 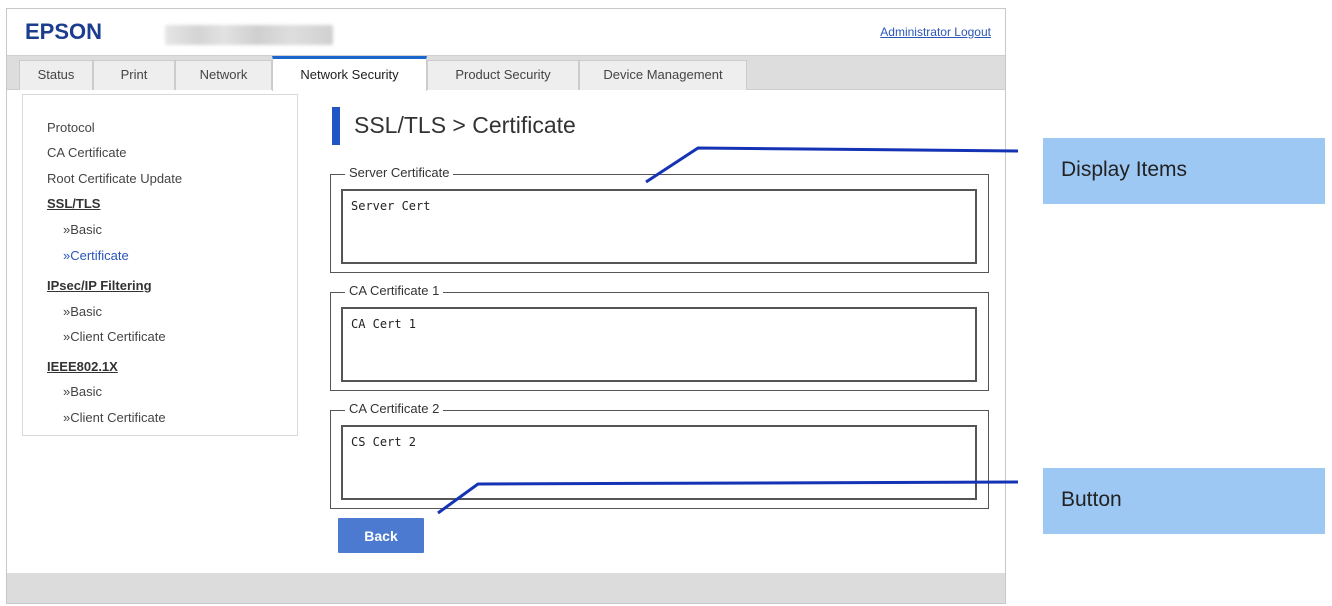 What do you see at coordinates (659, 462) in the screenshot?
I see `ca-certificate-2-display: CS Cert 2` at bounding box center [659, 462].